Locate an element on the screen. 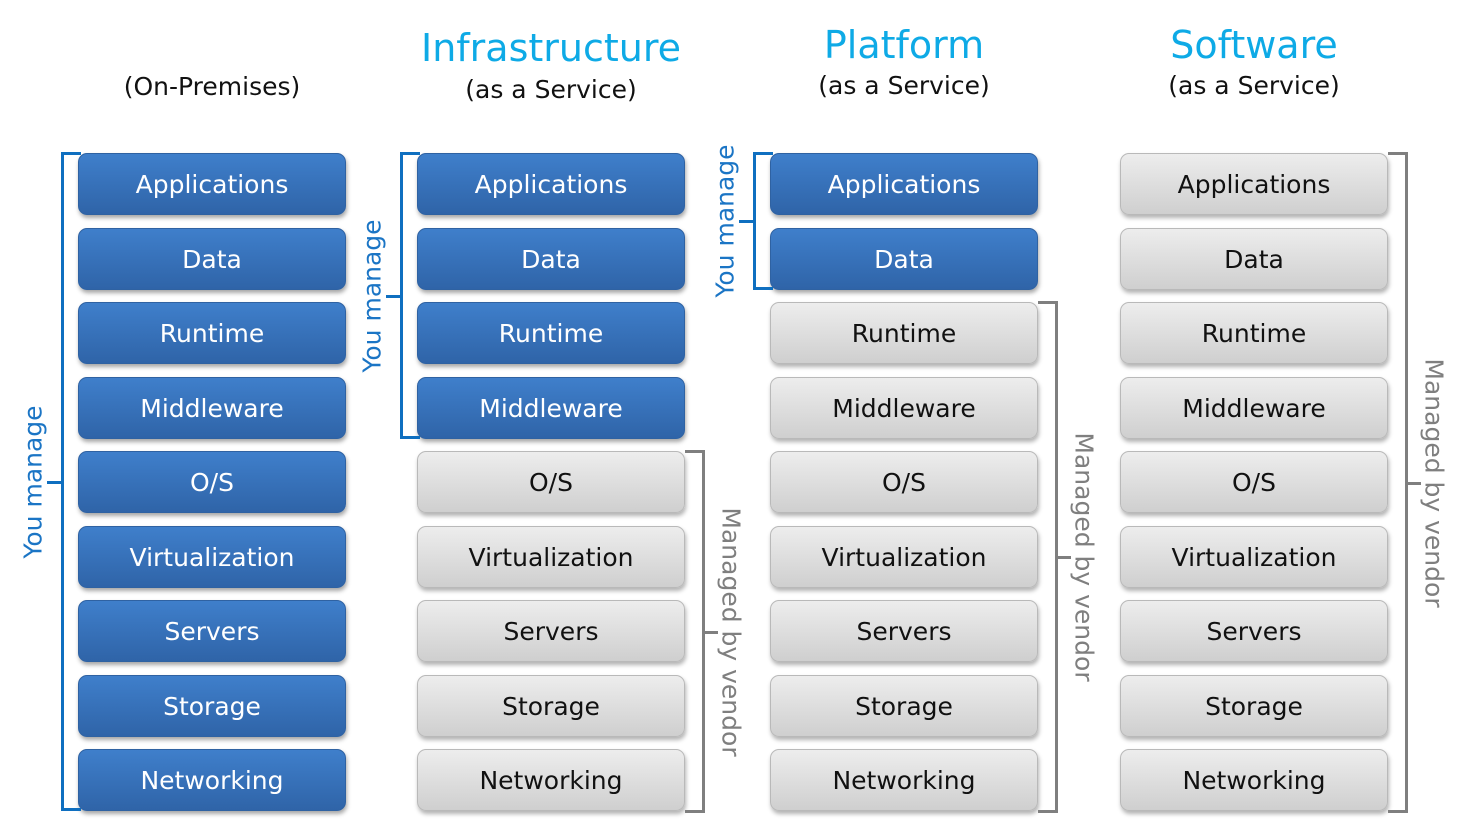  column-title: Software is located at coordinates (1254, 45).